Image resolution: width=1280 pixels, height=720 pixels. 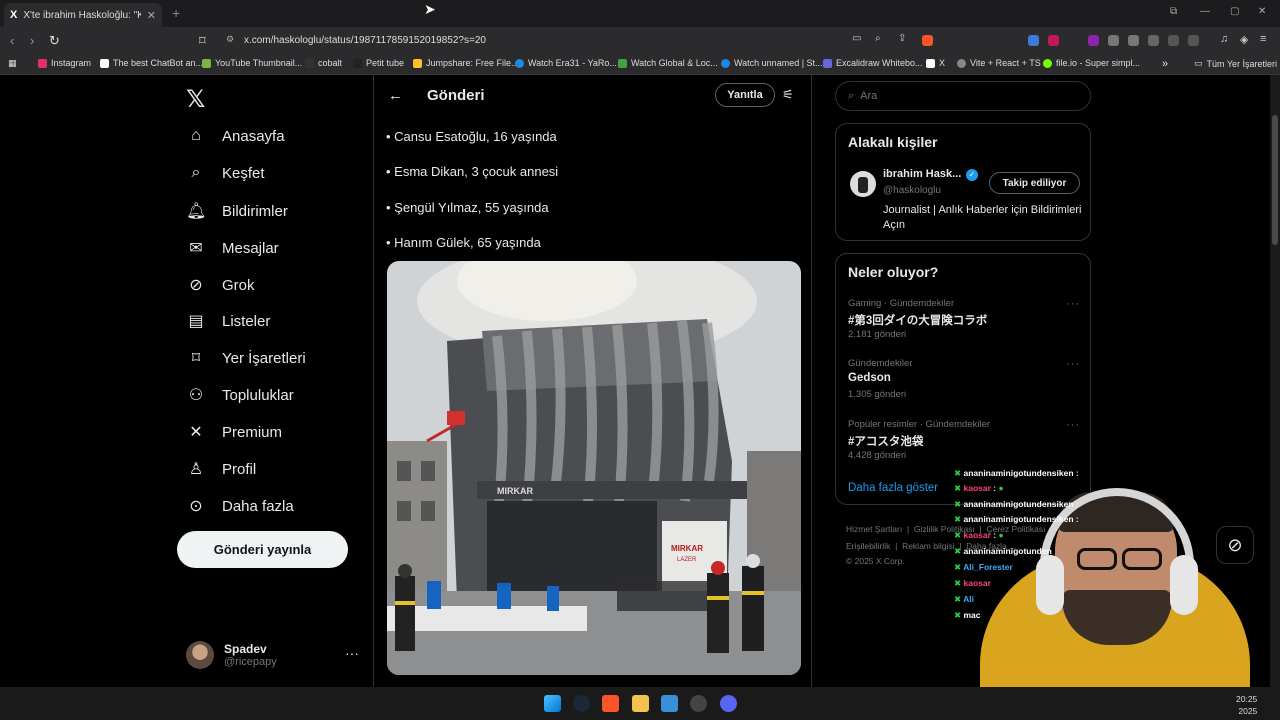 What do you see at coordinates (1235, 63) in the screenshot?
I see `all-bookmarks-folder: ▭ Tüm Yer İşaretleri` at bounding box center [1235, 63].